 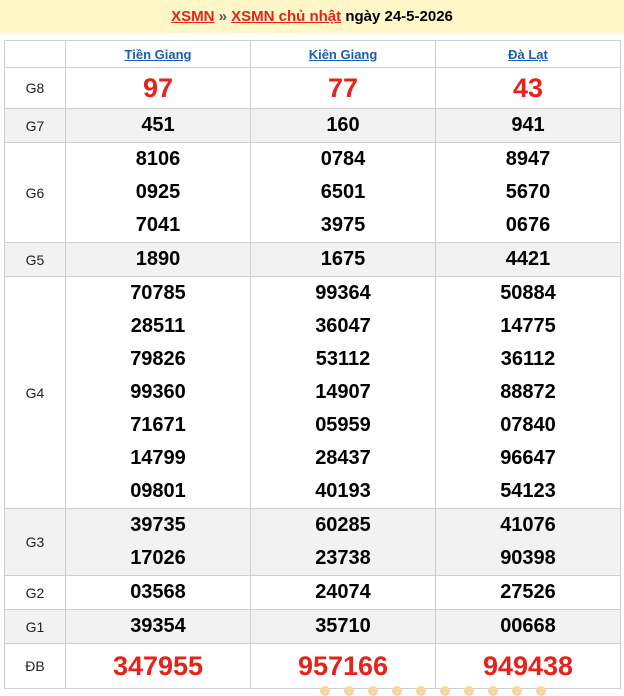 I want to click on decorative-dots, so click(x=433, y=691).